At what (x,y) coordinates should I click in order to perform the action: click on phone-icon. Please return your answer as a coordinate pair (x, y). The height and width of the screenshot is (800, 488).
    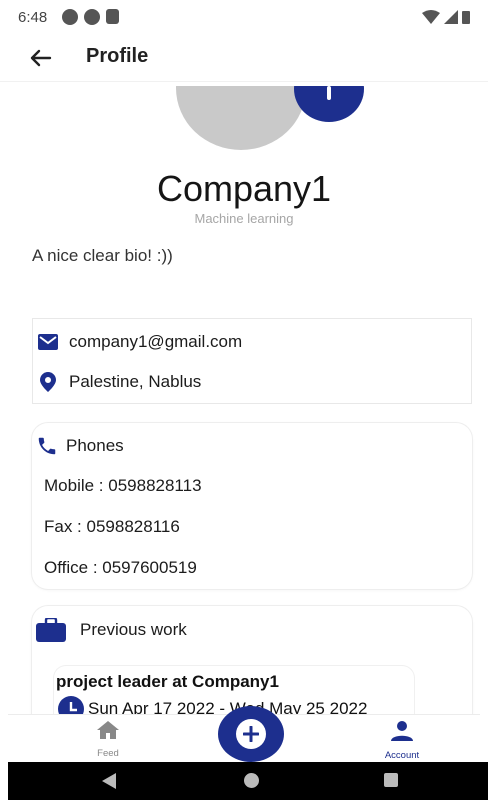
    Looking at the image, I should click on (47, 446).